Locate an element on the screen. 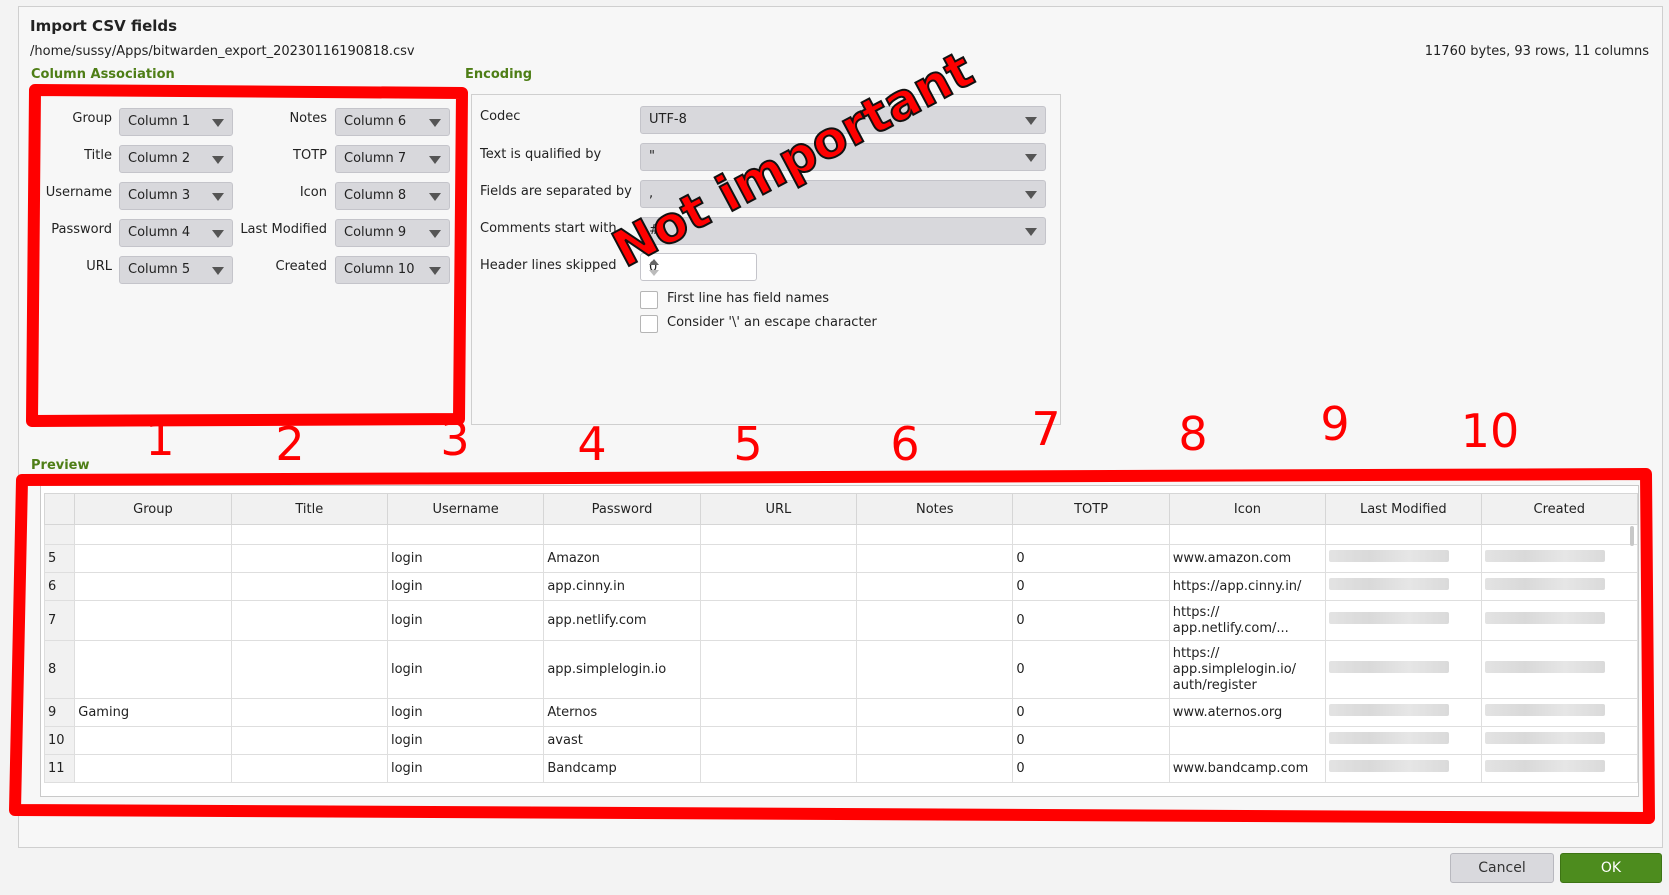 The height and width of the screenshot is (895, 1669). assoc-combo-icon: Column 8 is located at coordinates (392, 196).